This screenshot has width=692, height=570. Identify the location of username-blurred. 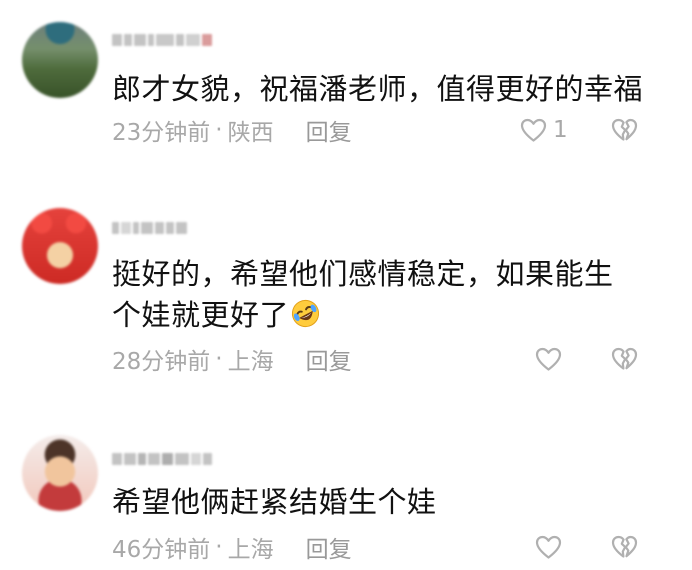
(162, 459).